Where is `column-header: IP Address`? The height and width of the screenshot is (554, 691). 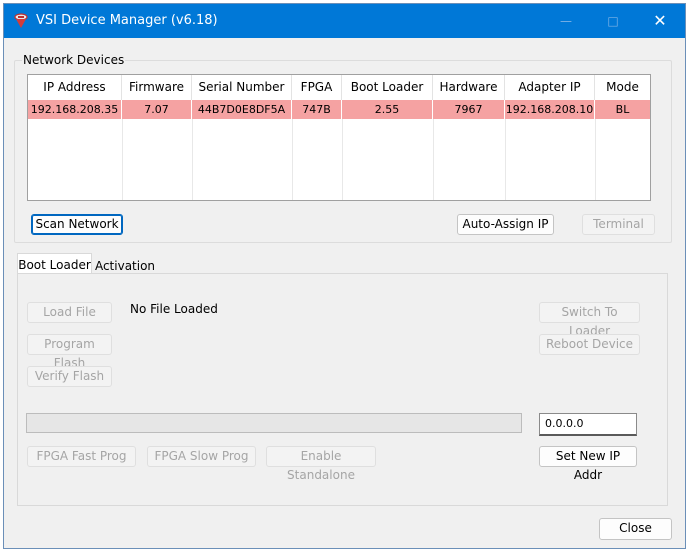 column-header: IP Address is located at coordinates (75, 87).